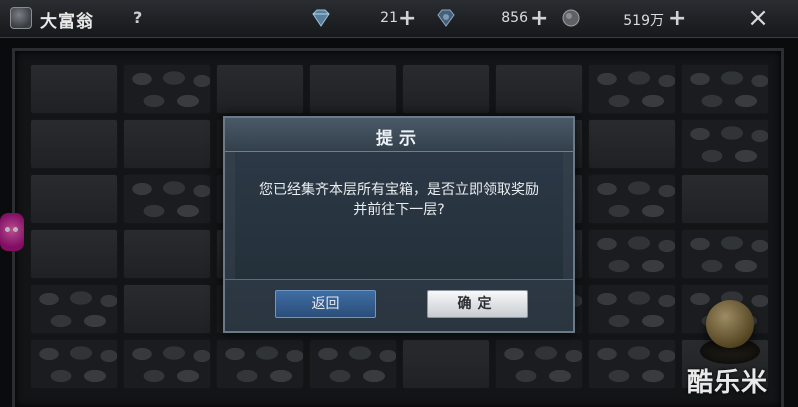  I want to click on coin-icon, so click(571, 18).